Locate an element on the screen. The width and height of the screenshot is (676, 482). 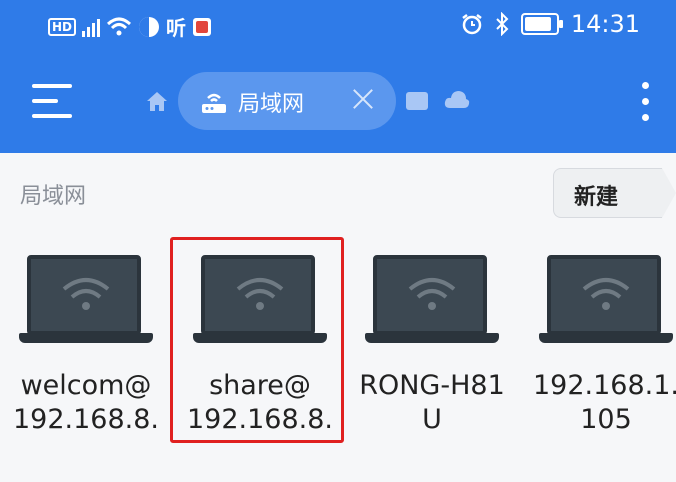
device-name: 192.168.1. 105 is located at coordinates (604, 402).